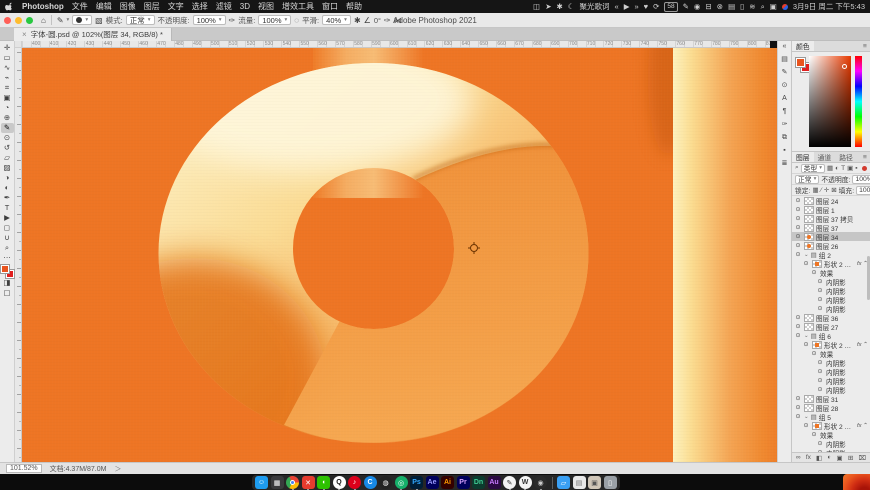 This screenshot has height=490, width=870. What do you see at coordinates (819, 458) in the screenshot?
I see `layer-mask-icon: ◧` at bounding box center [819, 458].